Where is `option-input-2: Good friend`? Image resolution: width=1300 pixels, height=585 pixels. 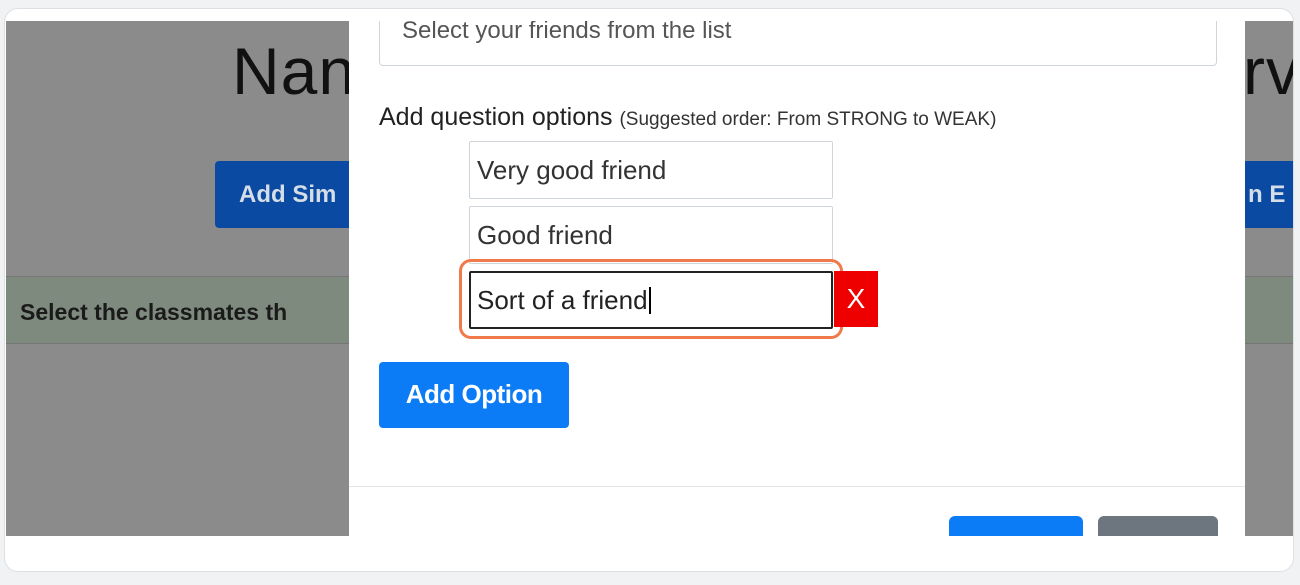 option-input-2: Good friend is located at coordinates (651, 235).